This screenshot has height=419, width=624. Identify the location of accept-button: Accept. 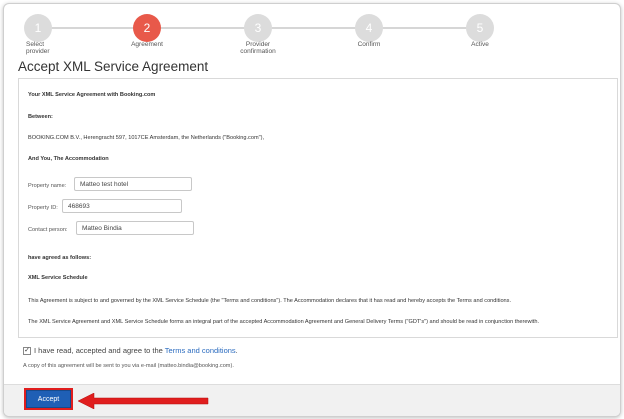
(48, 399).